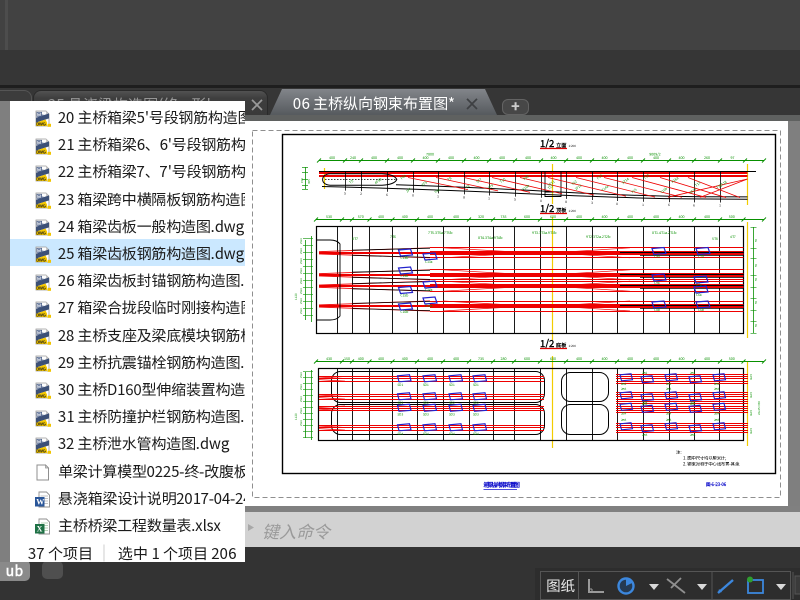  Describe the element at coordinates (707, 158) in the screenshot. I see `svg-text: 260` at that location.